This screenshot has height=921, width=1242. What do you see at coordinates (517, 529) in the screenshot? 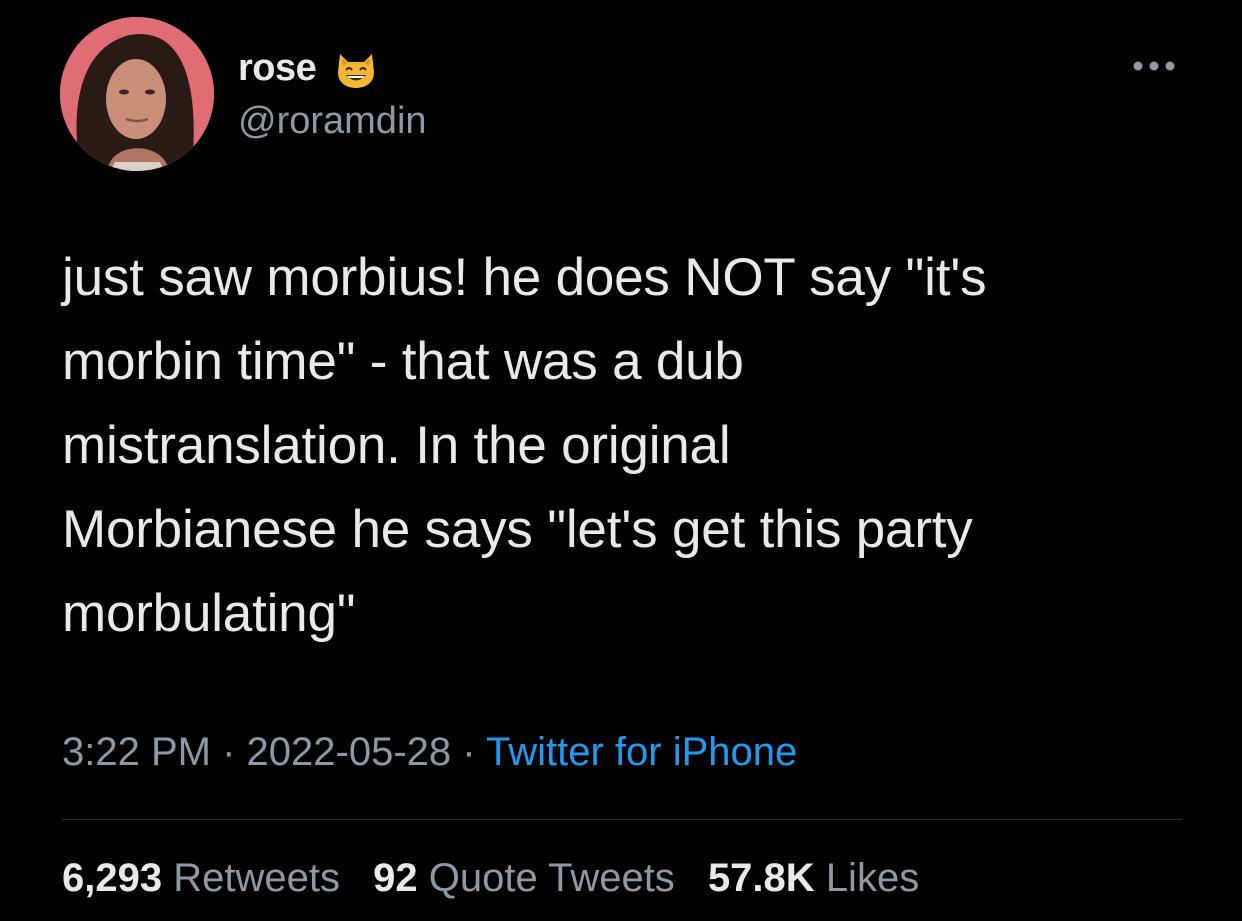
I see `tweet-text-line: Morbianese he says "let's get this party` at bounding box center [517, 529].